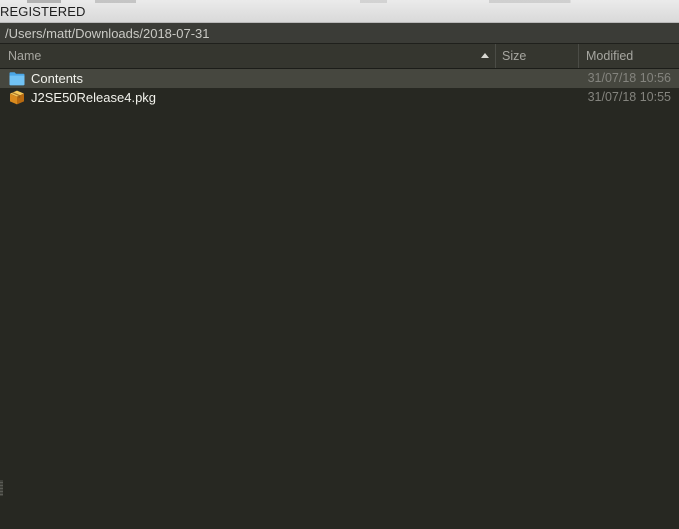  Describe the element at coordinates (43, 11) in the screenshot. I see `window-title: REGISTERED` at that location.